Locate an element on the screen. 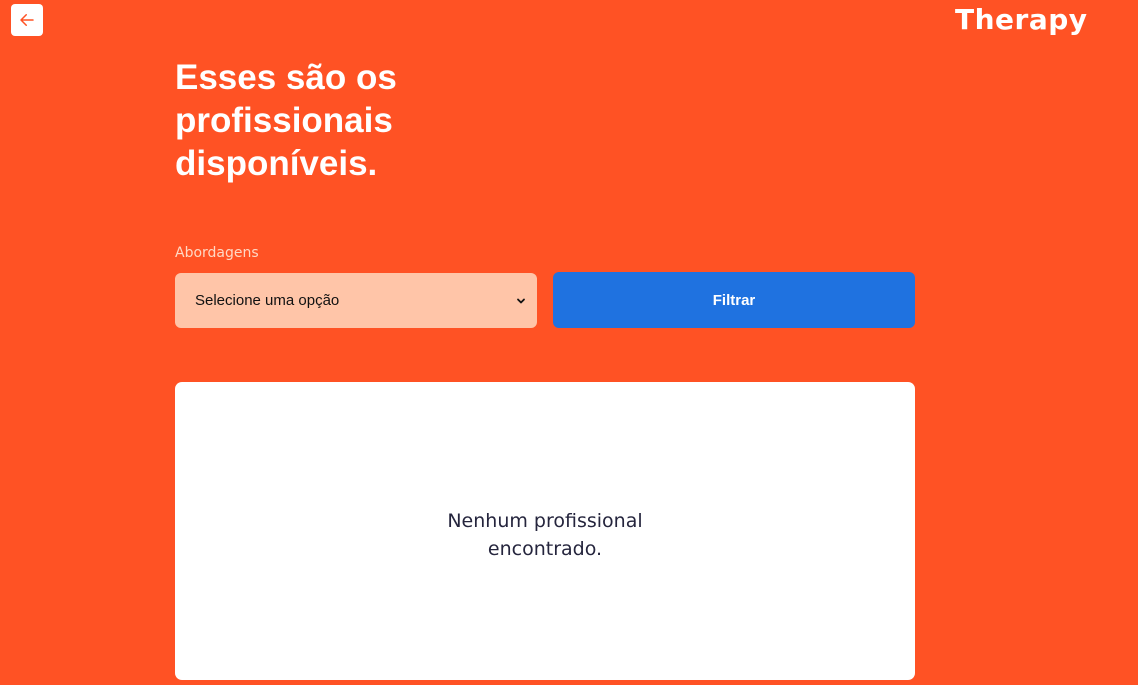  page-title: Esses são os profissionais disponíveis. is located at coordinates (286, 120).